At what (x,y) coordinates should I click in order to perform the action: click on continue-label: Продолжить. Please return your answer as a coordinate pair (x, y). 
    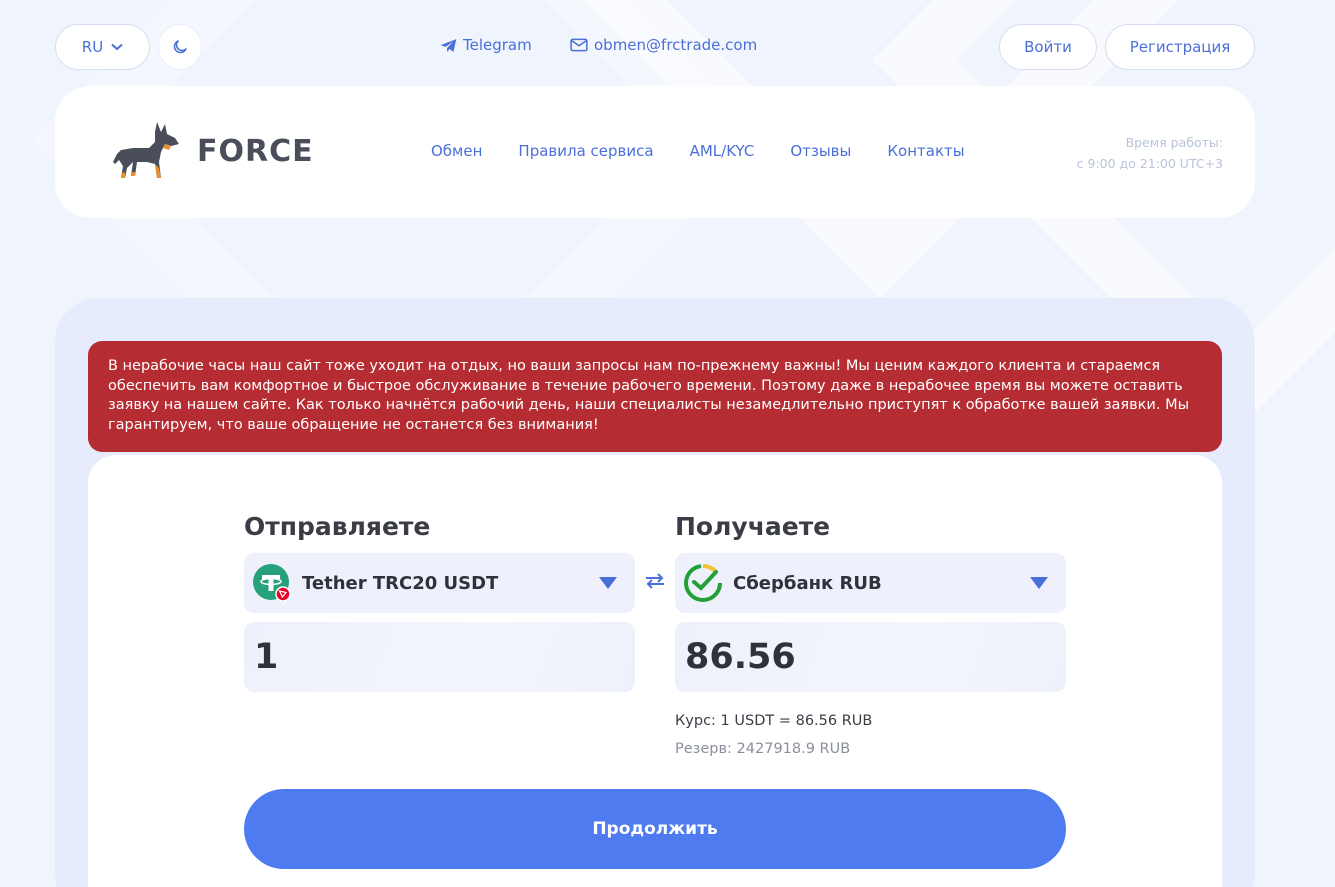
    Looking at the image, I should click on (655, 829).